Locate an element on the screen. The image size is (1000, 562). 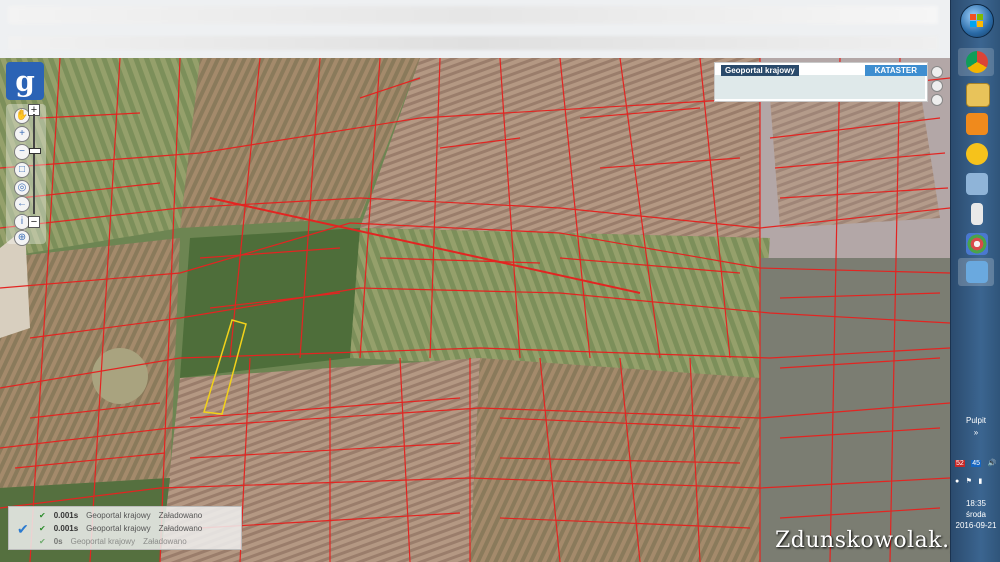
taskbar-photo-viewer is located at coordinates (976, 272).